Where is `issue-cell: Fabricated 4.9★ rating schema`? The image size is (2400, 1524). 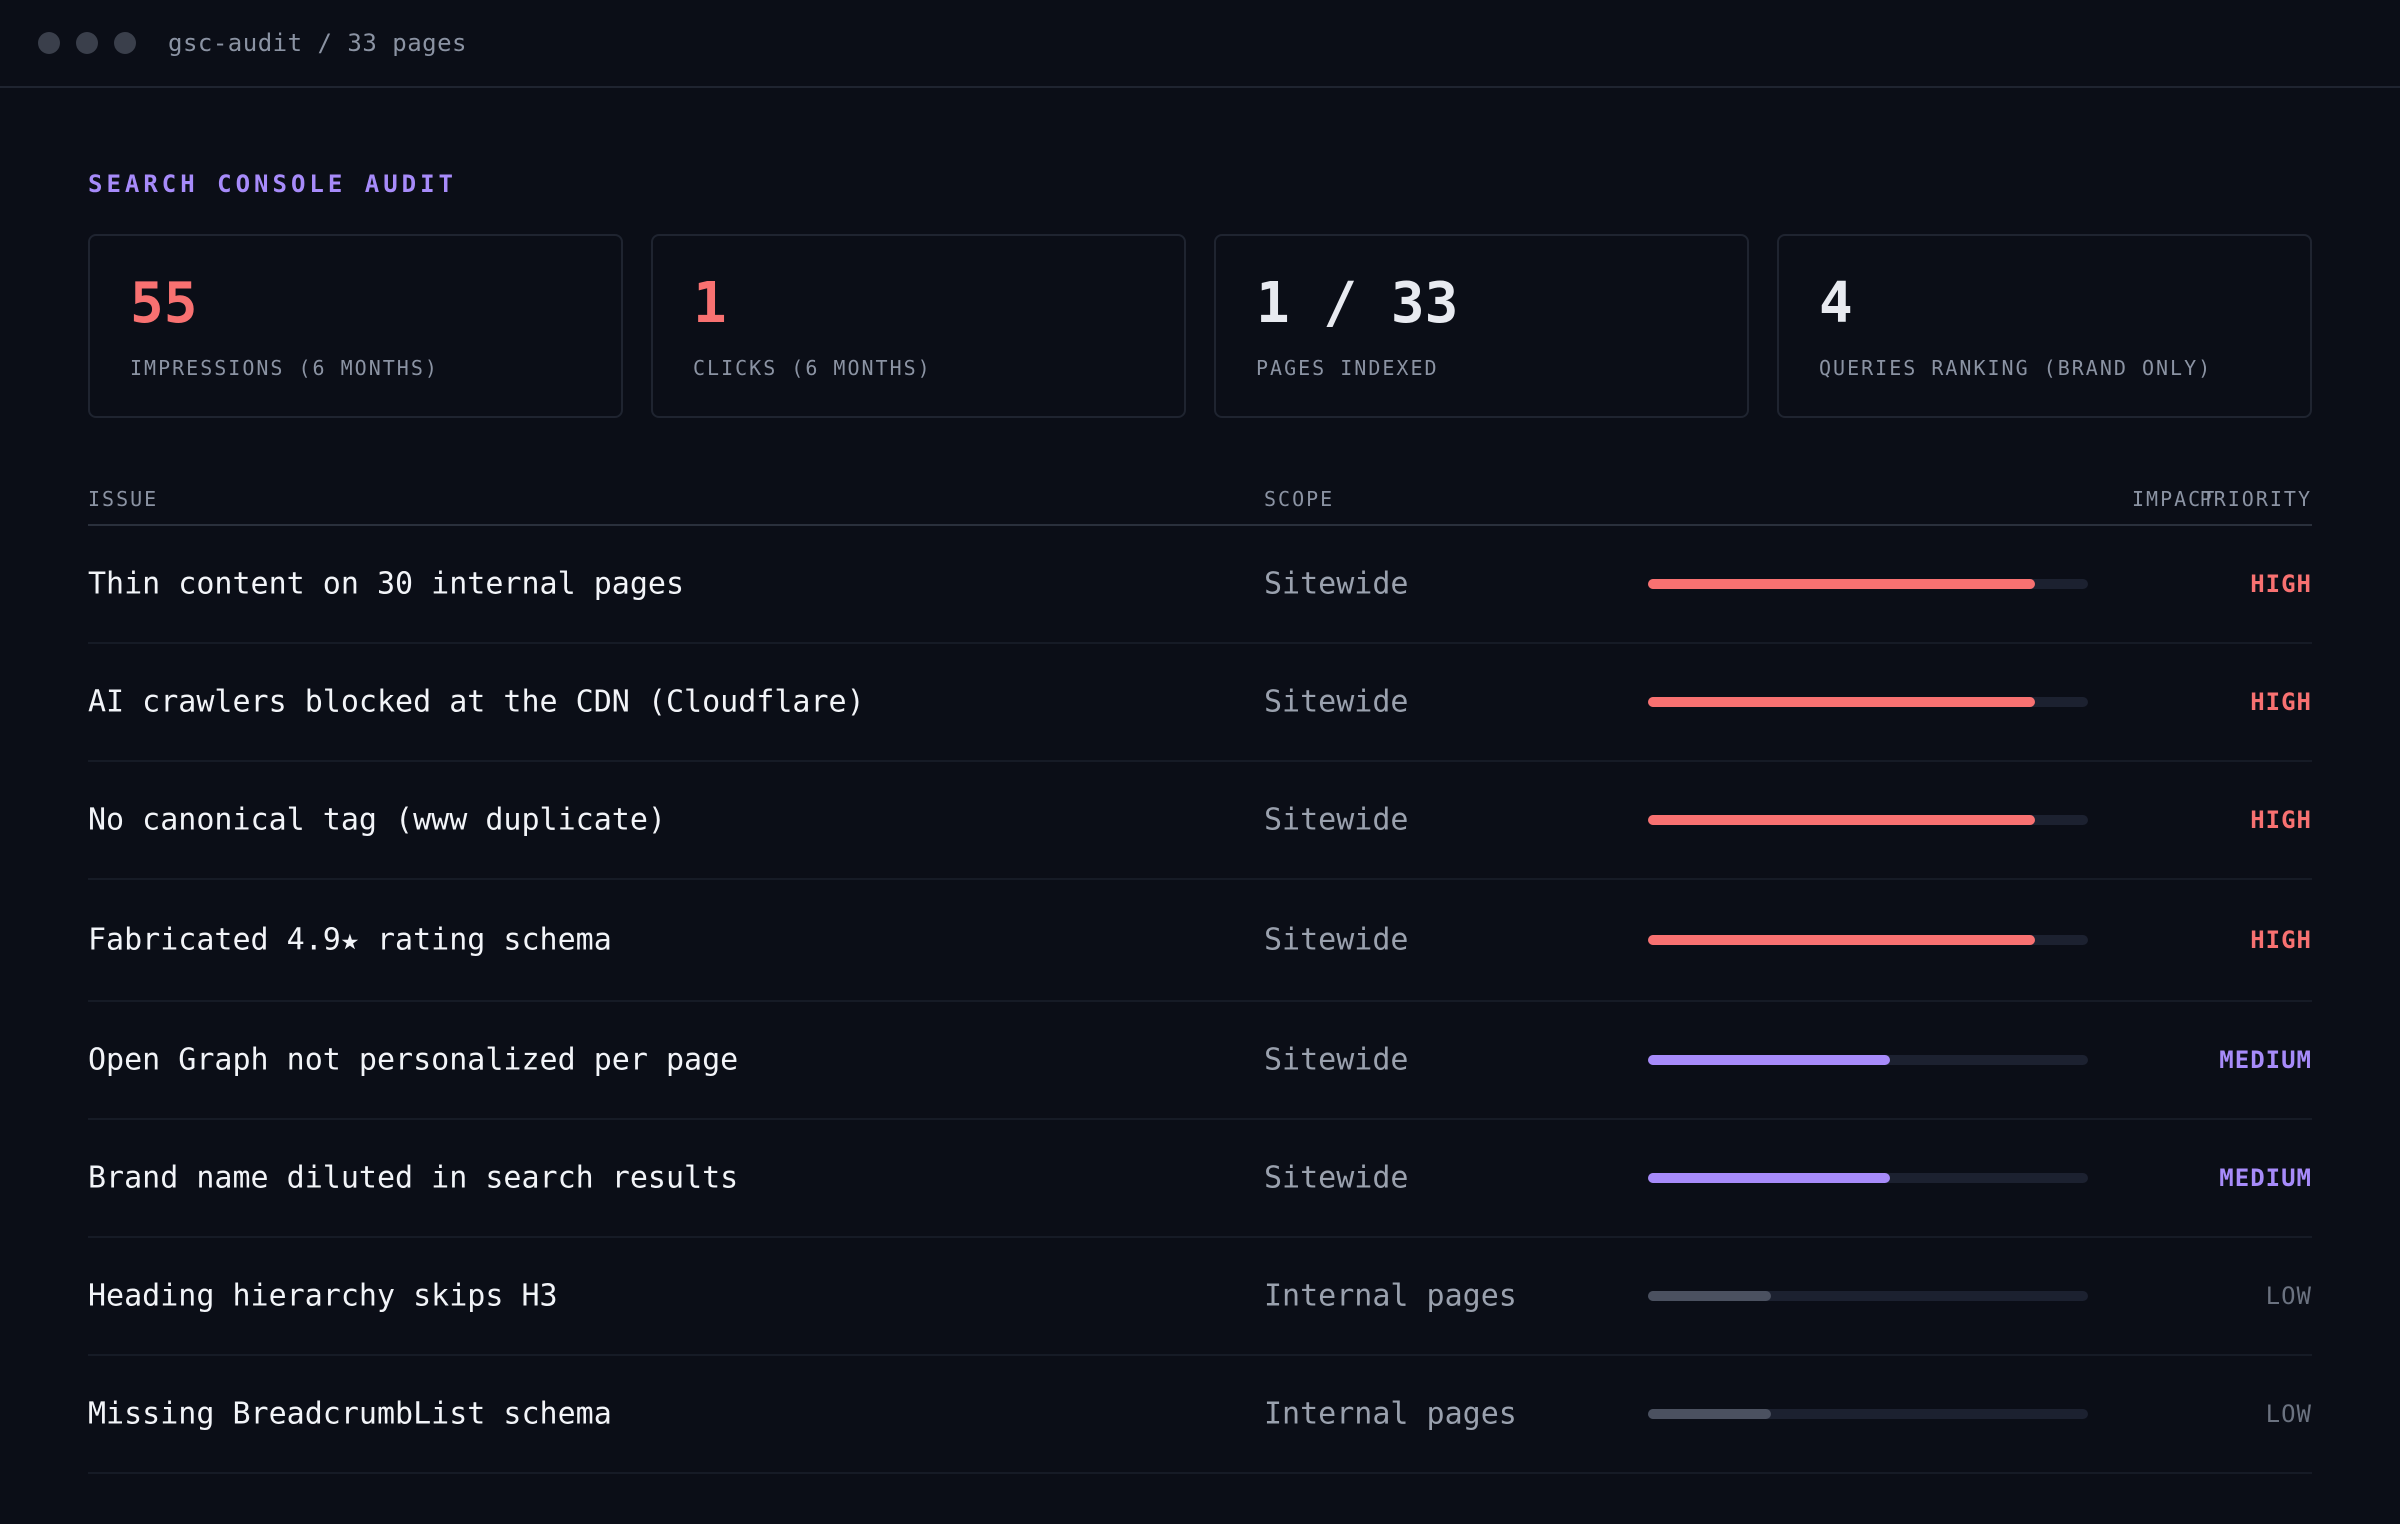 issue-cell: Fabricated 4.9★ rating schema is located at coordinates (350, 940).